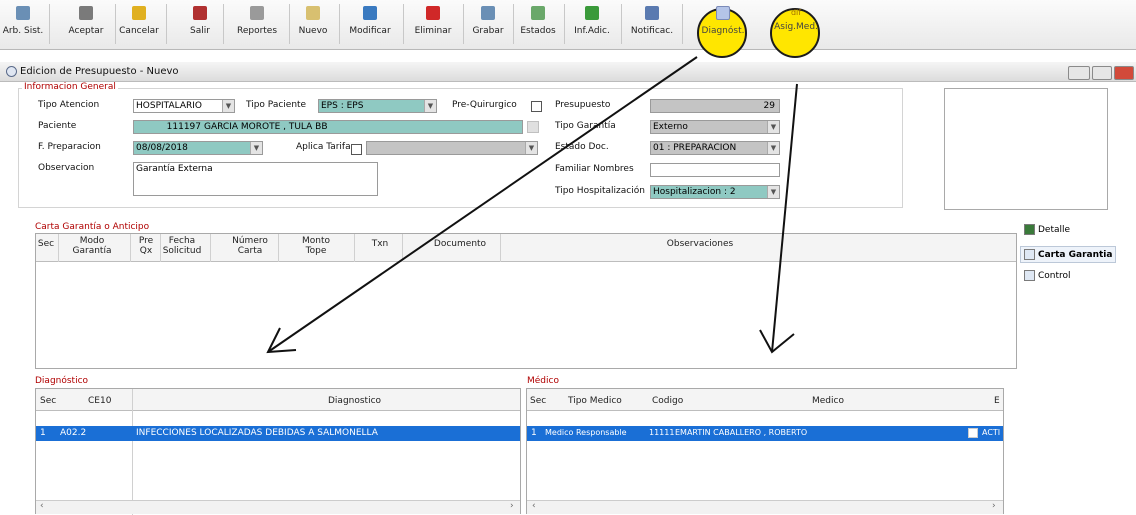 The height and width of the screenshot is (515, 1136). Describe the element at coordinates (652, 31) in the screenshot. I see `toolbar-button-label: Notificac.` at that location.